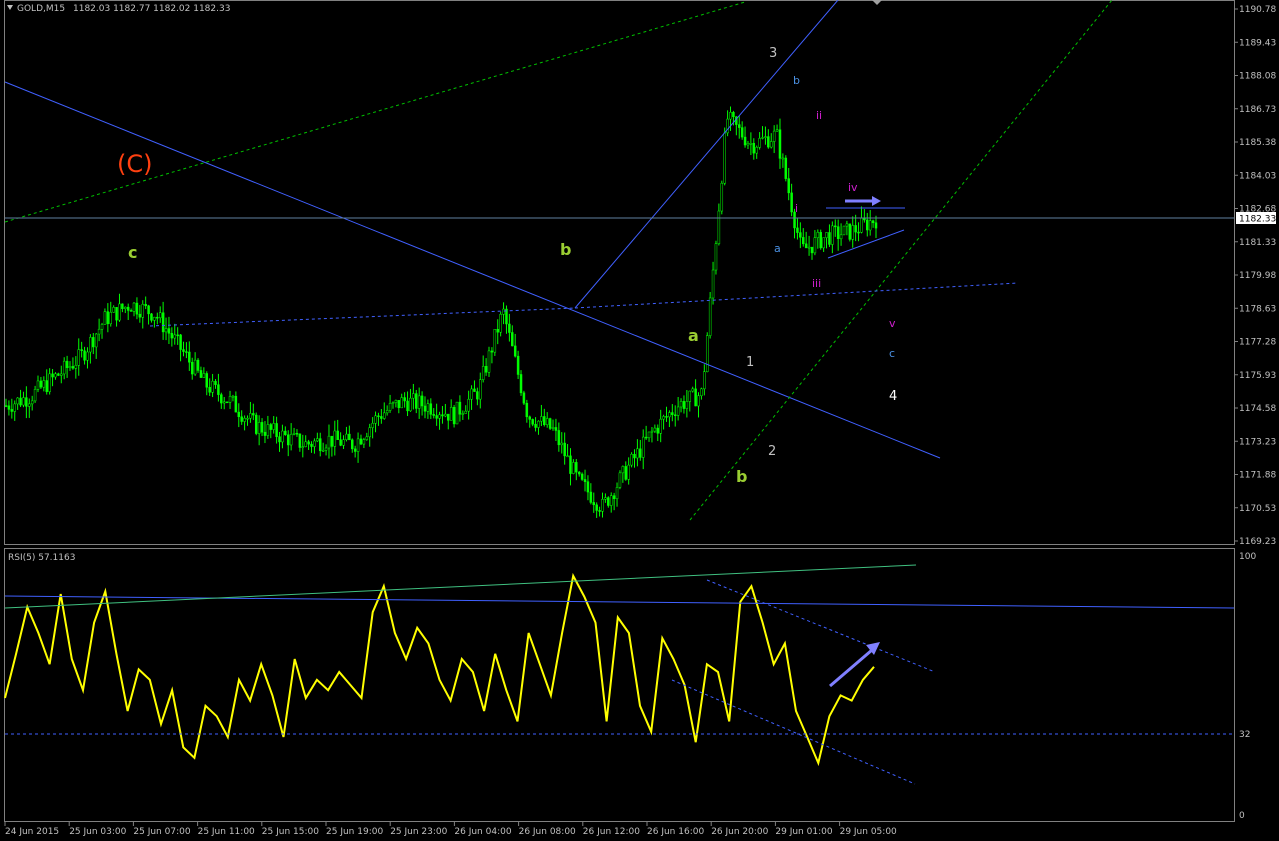 The width and height of the screenshot is (1279, 841). I want to click on price-tick-label: 1179.98, so click(1257, 276).